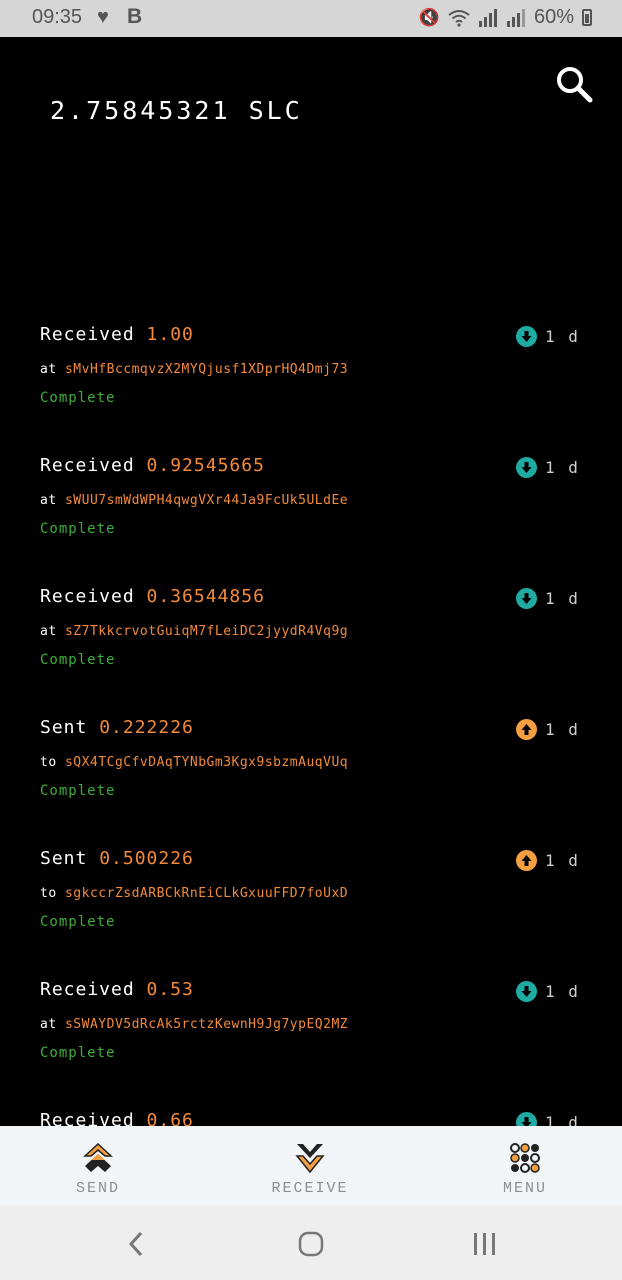 This screenshot has width=622, height=1280. I want to click on heart-icon: ♥, so click(103, 17).